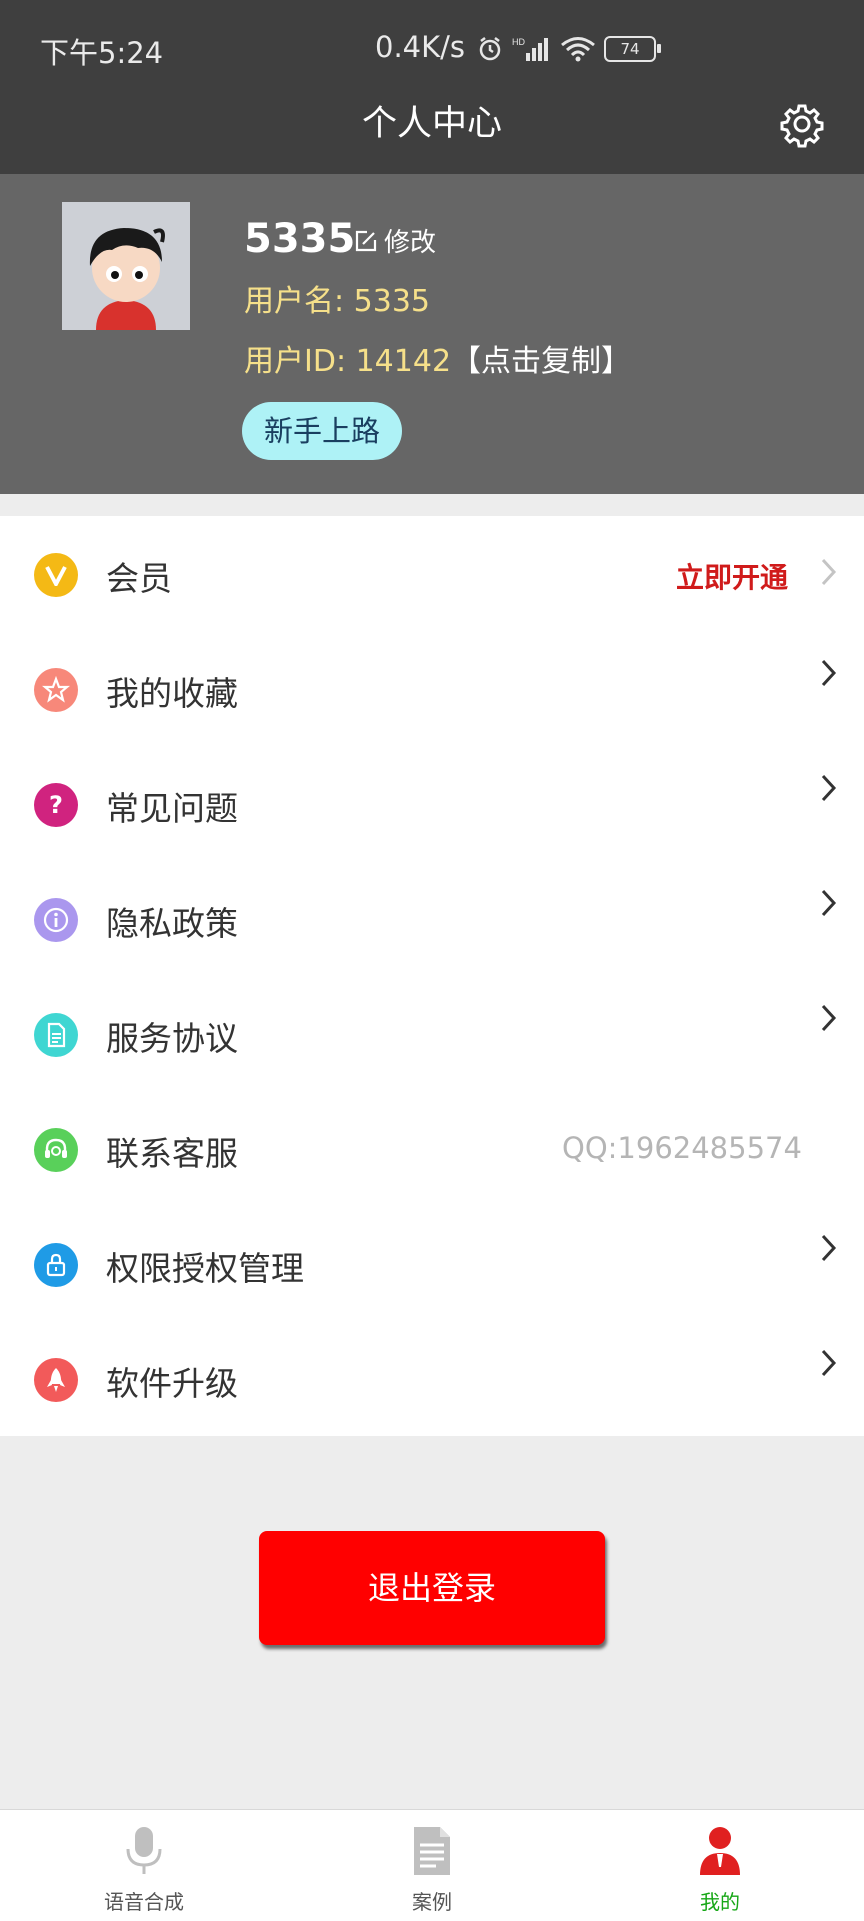  What do you see at coordinates (432, 573) in the screenshot?
I see `menu-item-vip: 会员 立即开通` at bounding box center [432, 573].